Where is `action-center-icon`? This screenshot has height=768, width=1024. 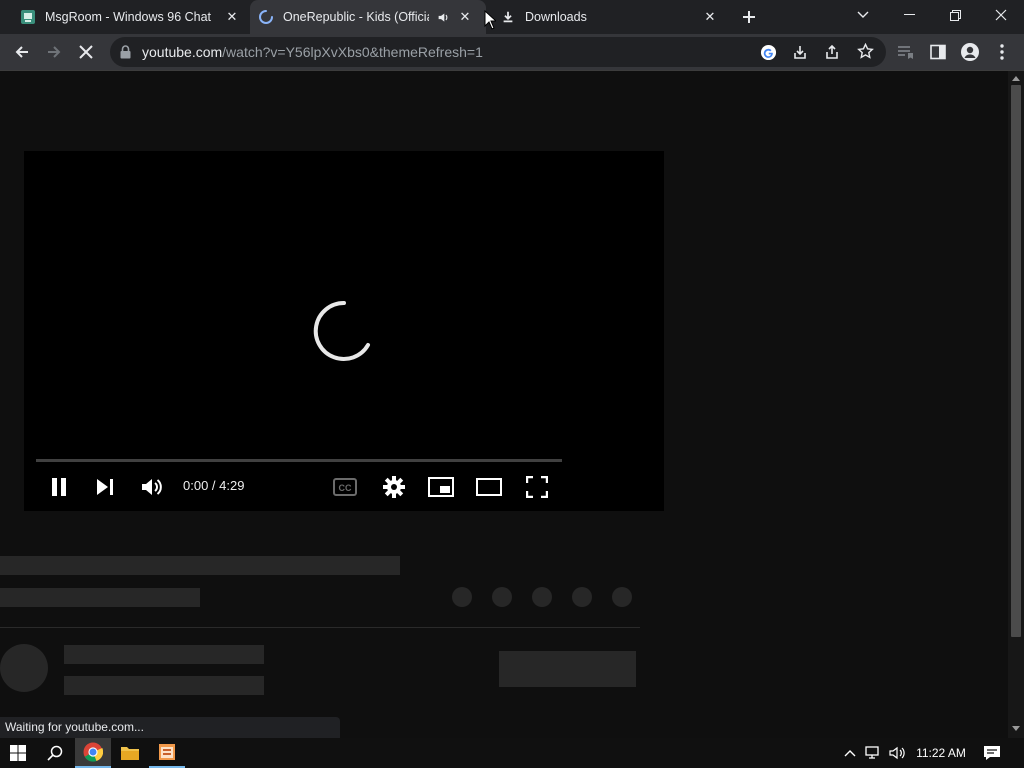 action-center-icon is located at coordinates (992, 753).